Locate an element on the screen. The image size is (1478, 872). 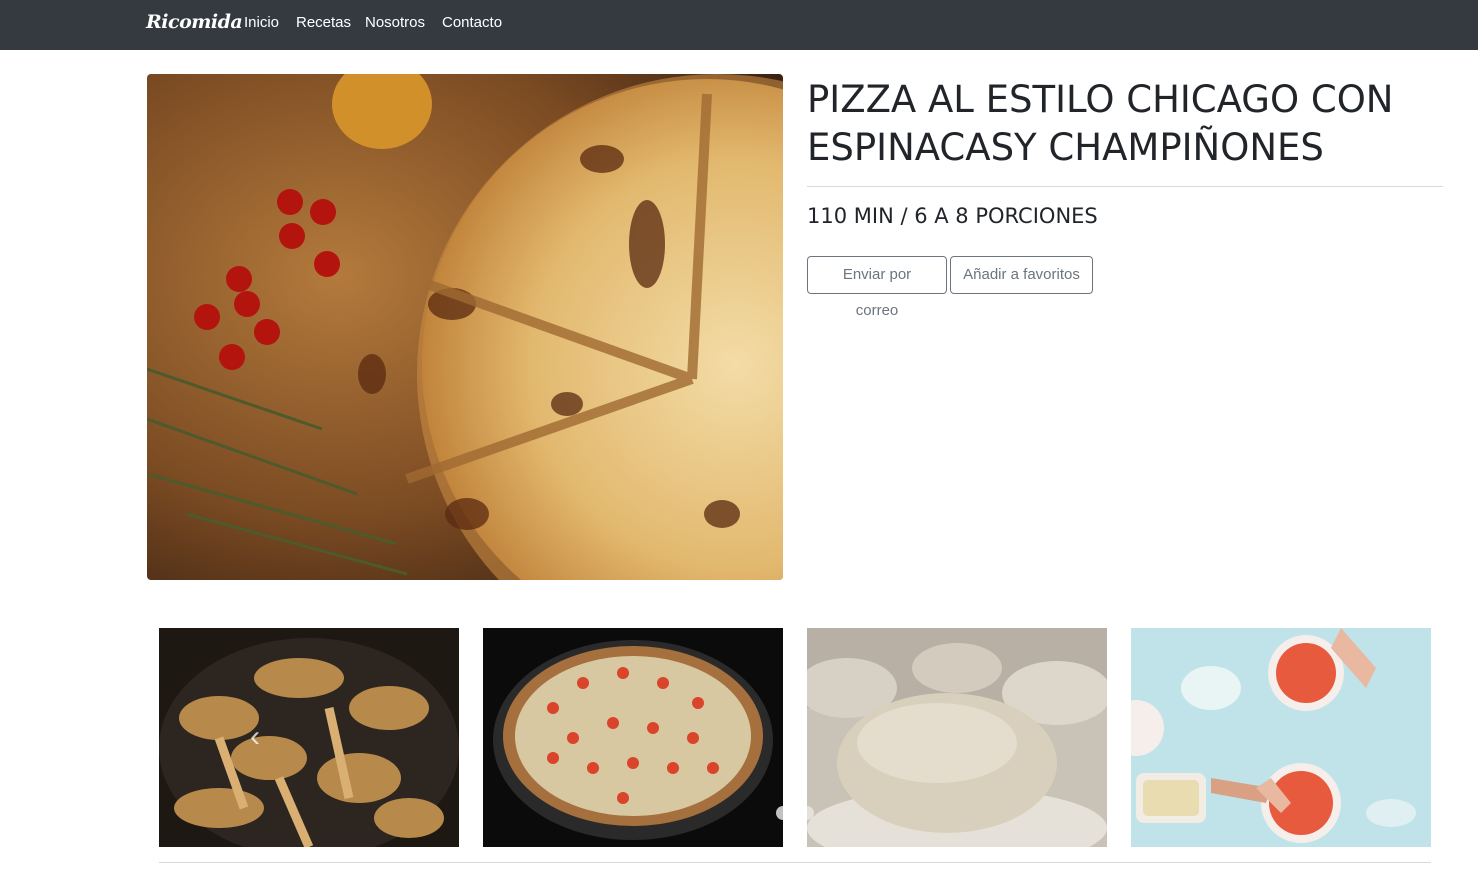
gallery-image-dough is located at coordinates (957, 737).